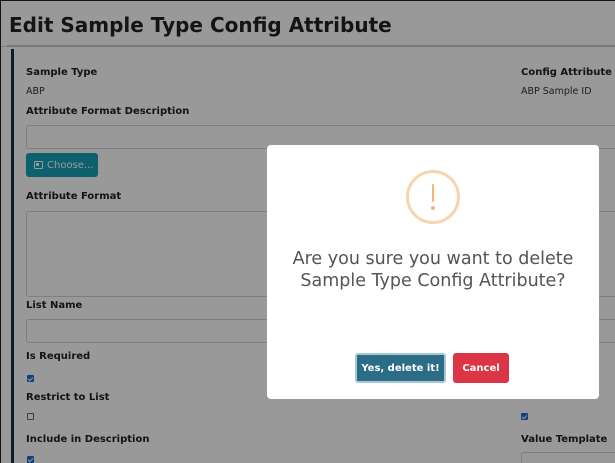  Describe the element at coordinates (481, 368) in the screenshot. I see `cancel-button: Cancel` at that location.